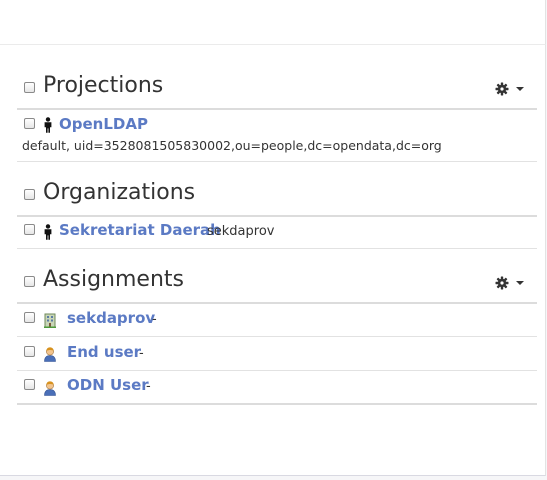 This screenshot has width=547, height=480. What do you see at coordinates (277, 196) in the screenshot?
I see `organizations-header: Organizations` at bounding box center [277, 196].